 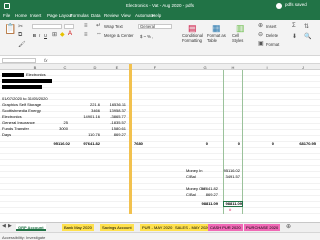 I want to click on delete-button: Delete, so click(x=272, y=35).